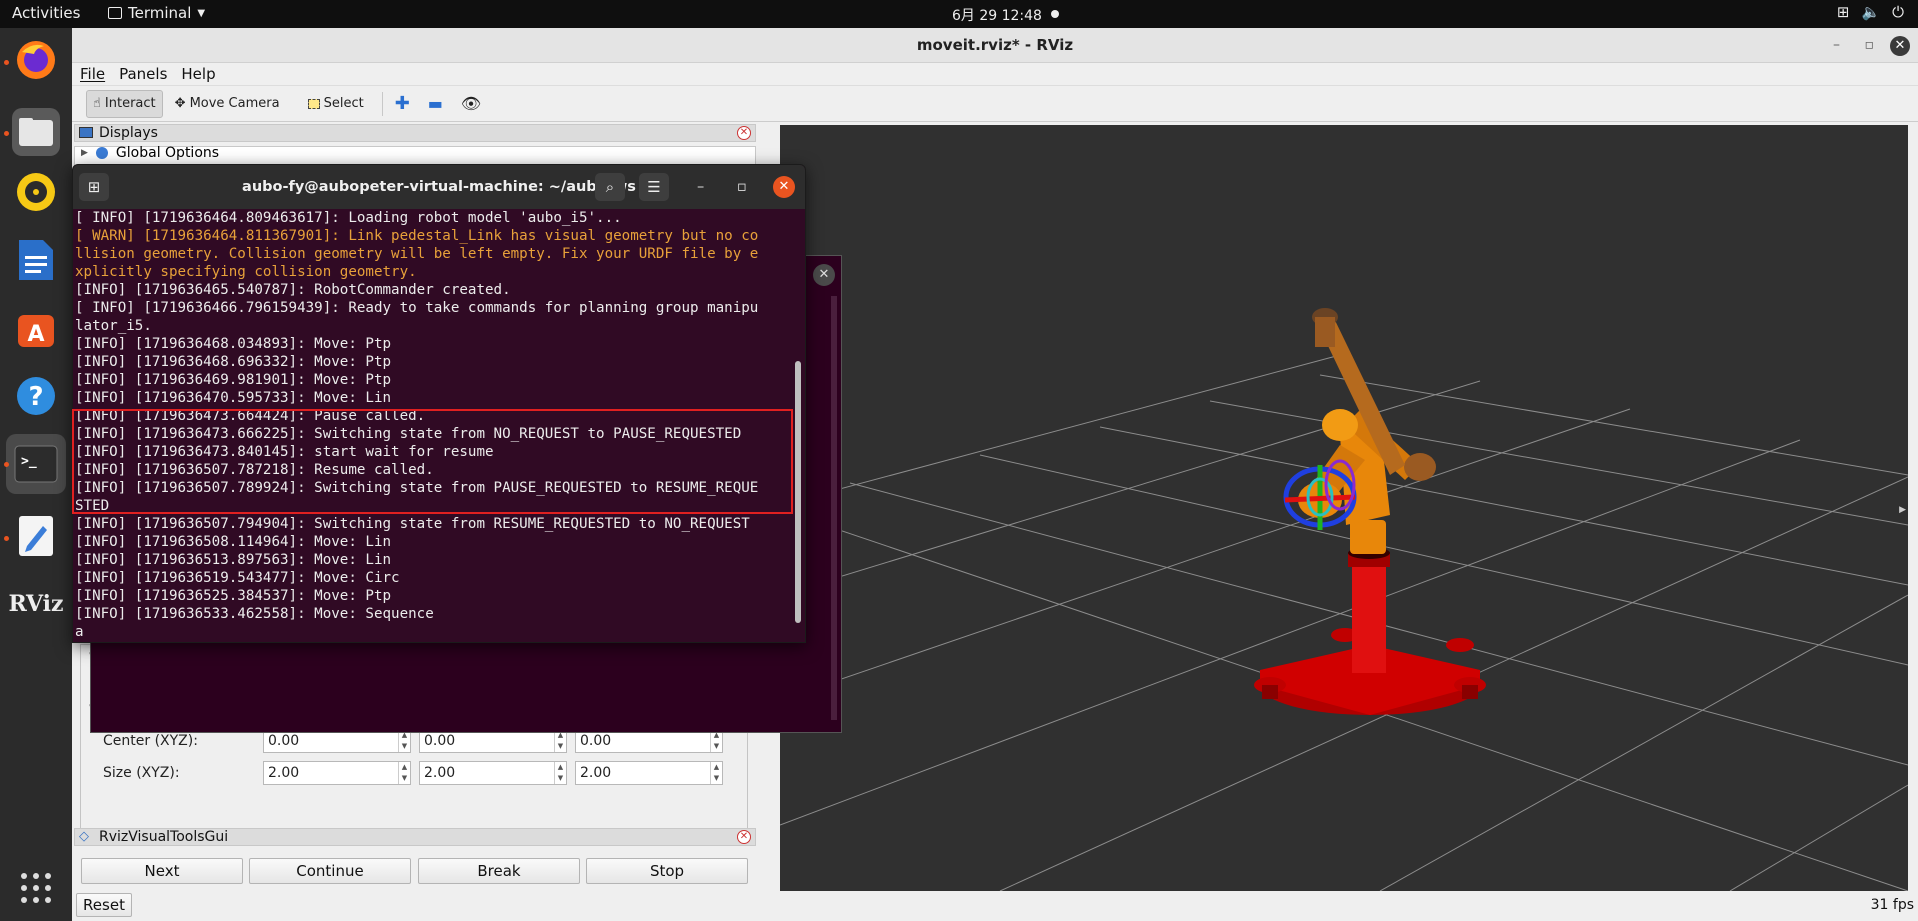 This screenshot has height=921, width=1918. Describe the element at coordinates (92, 74) in the screenshot. I see `menu-file: File` at that location.